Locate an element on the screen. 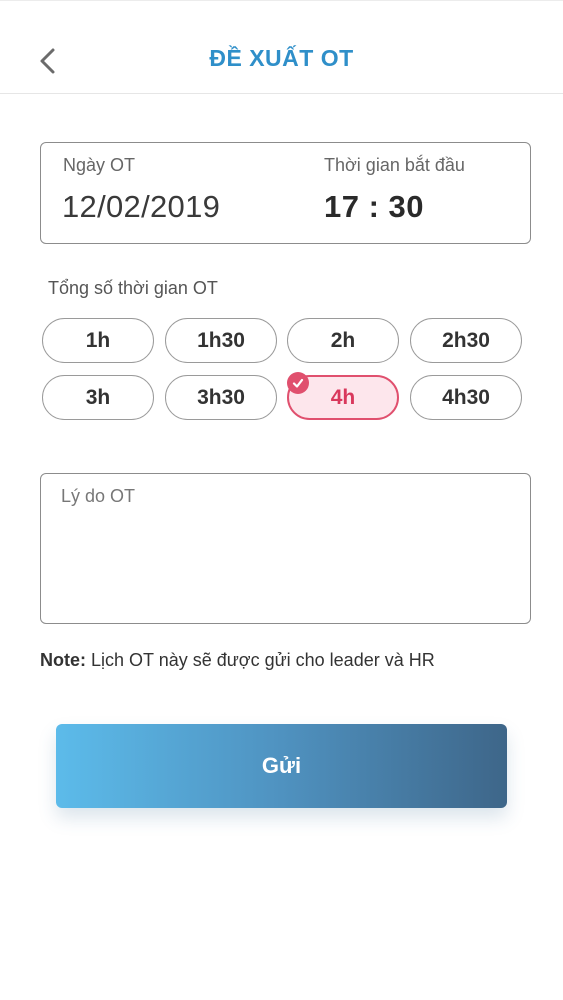 The height and width of the screenshot is (1000, 563). chip-label: 1h30 is located at coordinates (221, 340).